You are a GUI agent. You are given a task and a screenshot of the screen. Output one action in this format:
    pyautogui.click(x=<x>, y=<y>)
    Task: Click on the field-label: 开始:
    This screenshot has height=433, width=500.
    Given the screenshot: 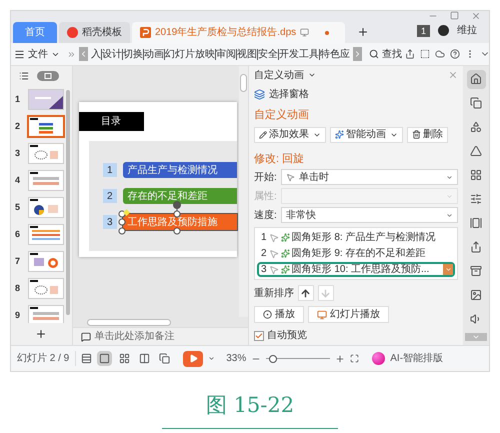 What is the action you would take?
    pyautogui.click(x=265, y=177)
    